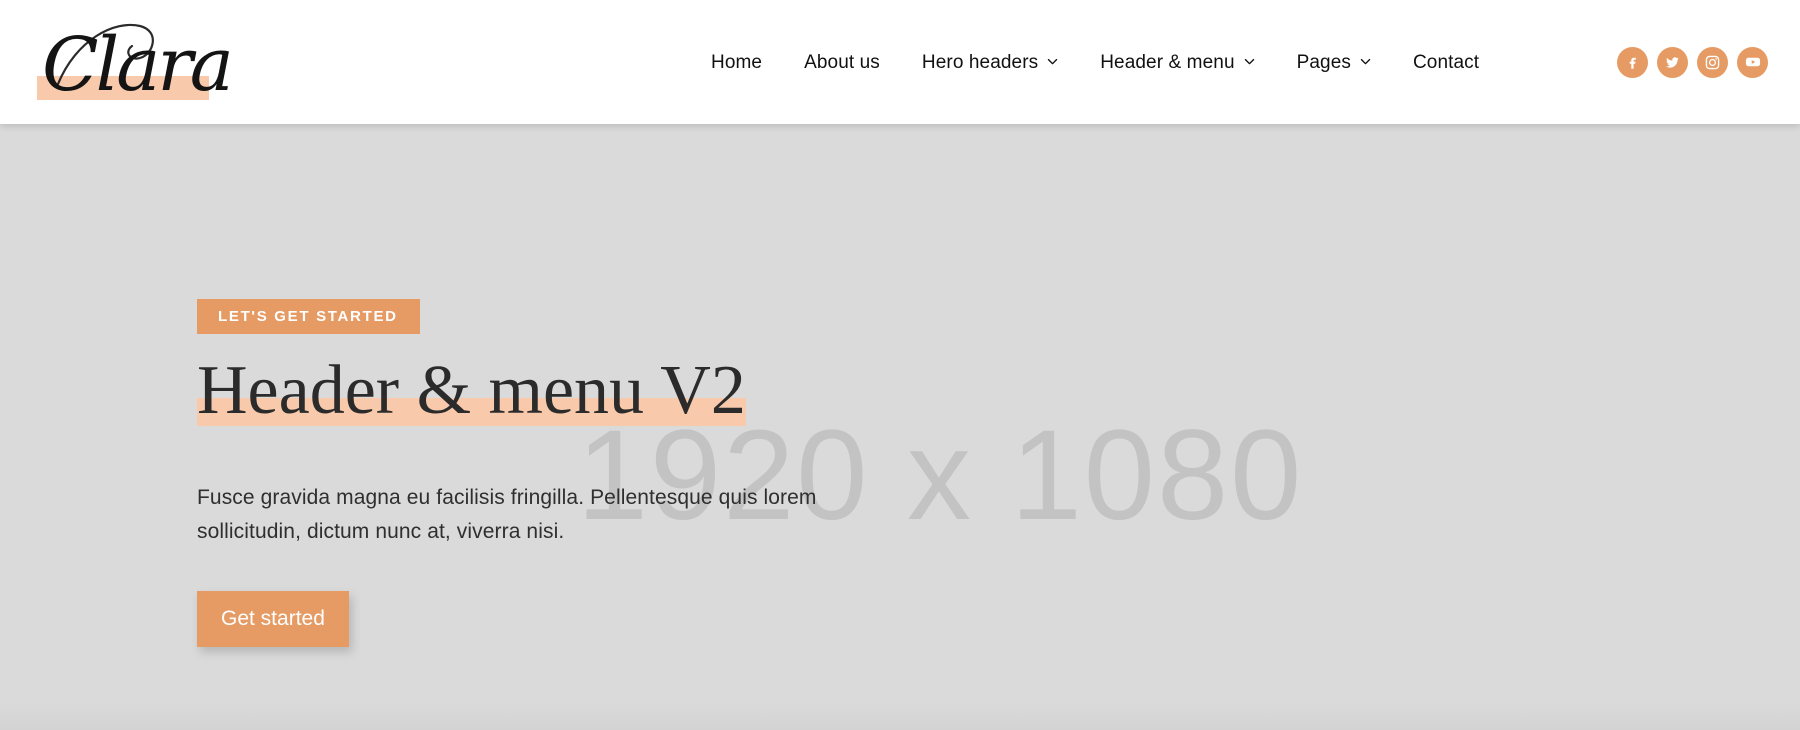 This screenshot has width=1800, height=730. What do you see at coordinates (1752, 62) in the screenshot?
I see `youtube-icon` at bounding box center [1752, 62].